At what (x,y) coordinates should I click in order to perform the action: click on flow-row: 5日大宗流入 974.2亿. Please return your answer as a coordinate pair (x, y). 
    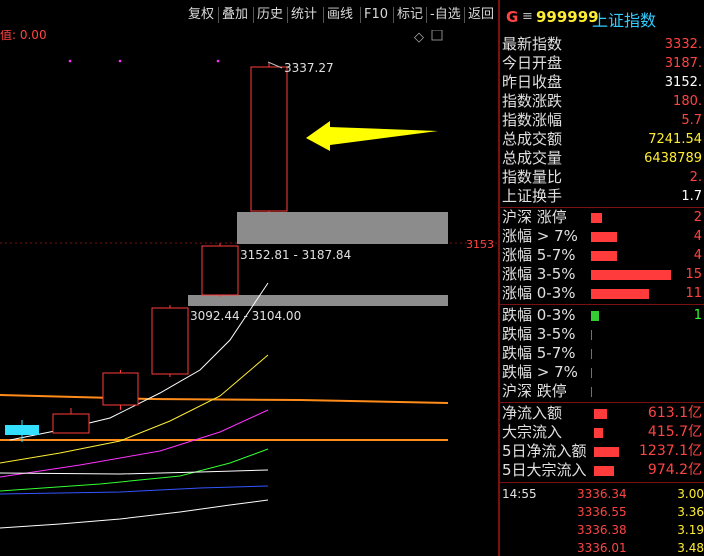
    Looking at the image, I should click on (602, 470).